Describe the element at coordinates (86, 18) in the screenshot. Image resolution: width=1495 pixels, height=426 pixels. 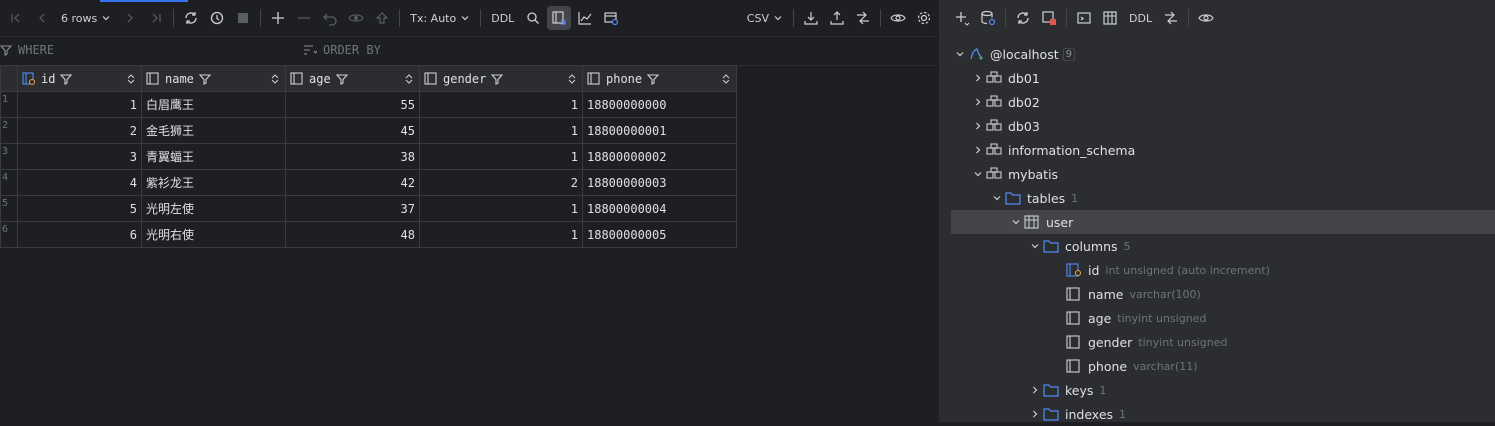
I see `rows-count-dropdown: 6 rows` at that location.